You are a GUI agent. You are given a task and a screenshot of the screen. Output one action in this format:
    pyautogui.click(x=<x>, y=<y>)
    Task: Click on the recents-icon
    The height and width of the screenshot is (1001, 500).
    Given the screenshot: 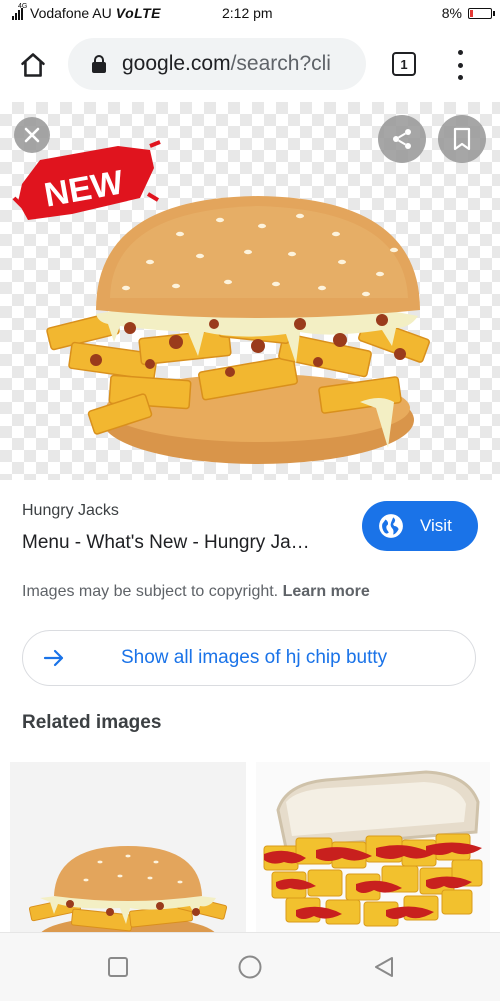 What is the action you would take?
    pyautogui.click(x=118, y=967)
    